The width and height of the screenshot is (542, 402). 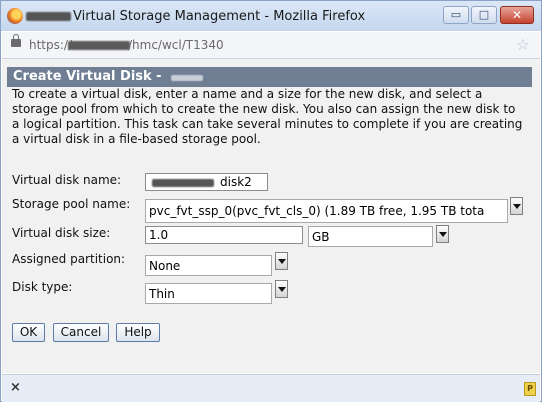 I want to click on partition-label: Assigned partition:, so click(x=69, y=259).